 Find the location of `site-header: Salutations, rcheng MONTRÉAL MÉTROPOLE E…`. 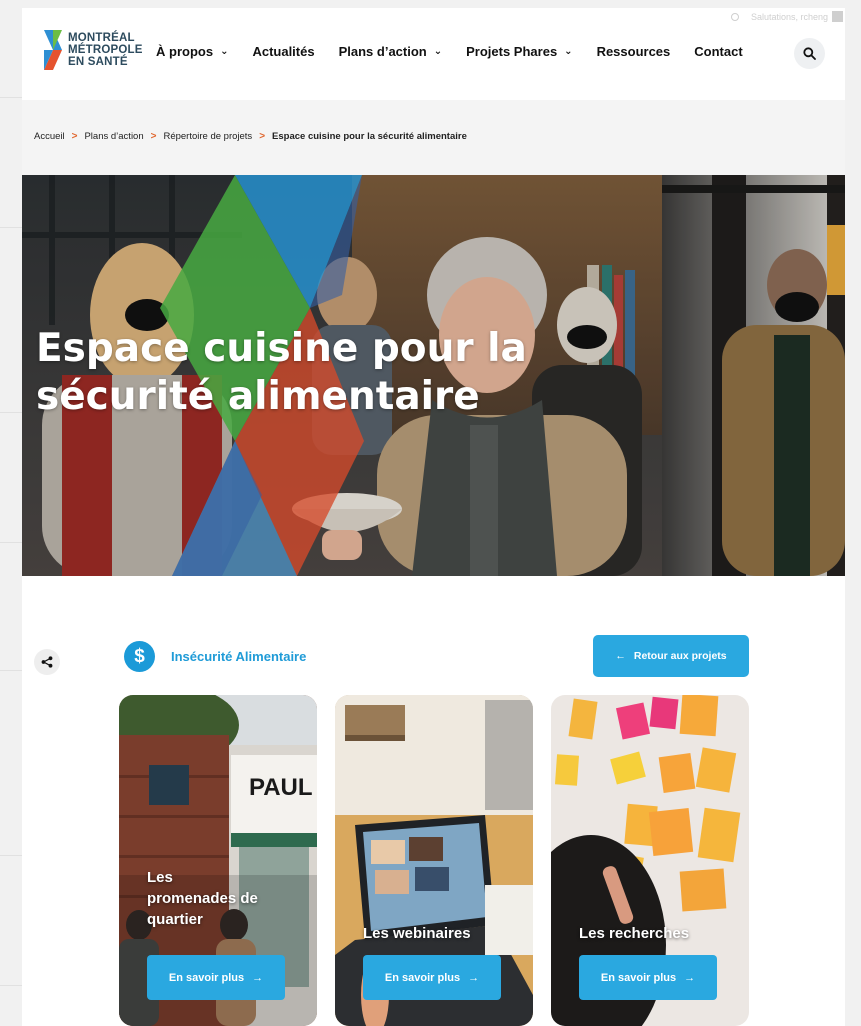

site-header: Salutations, rcheng MONTRÉAL MÉTROPOLE E… is located at coordinates (433, 54).